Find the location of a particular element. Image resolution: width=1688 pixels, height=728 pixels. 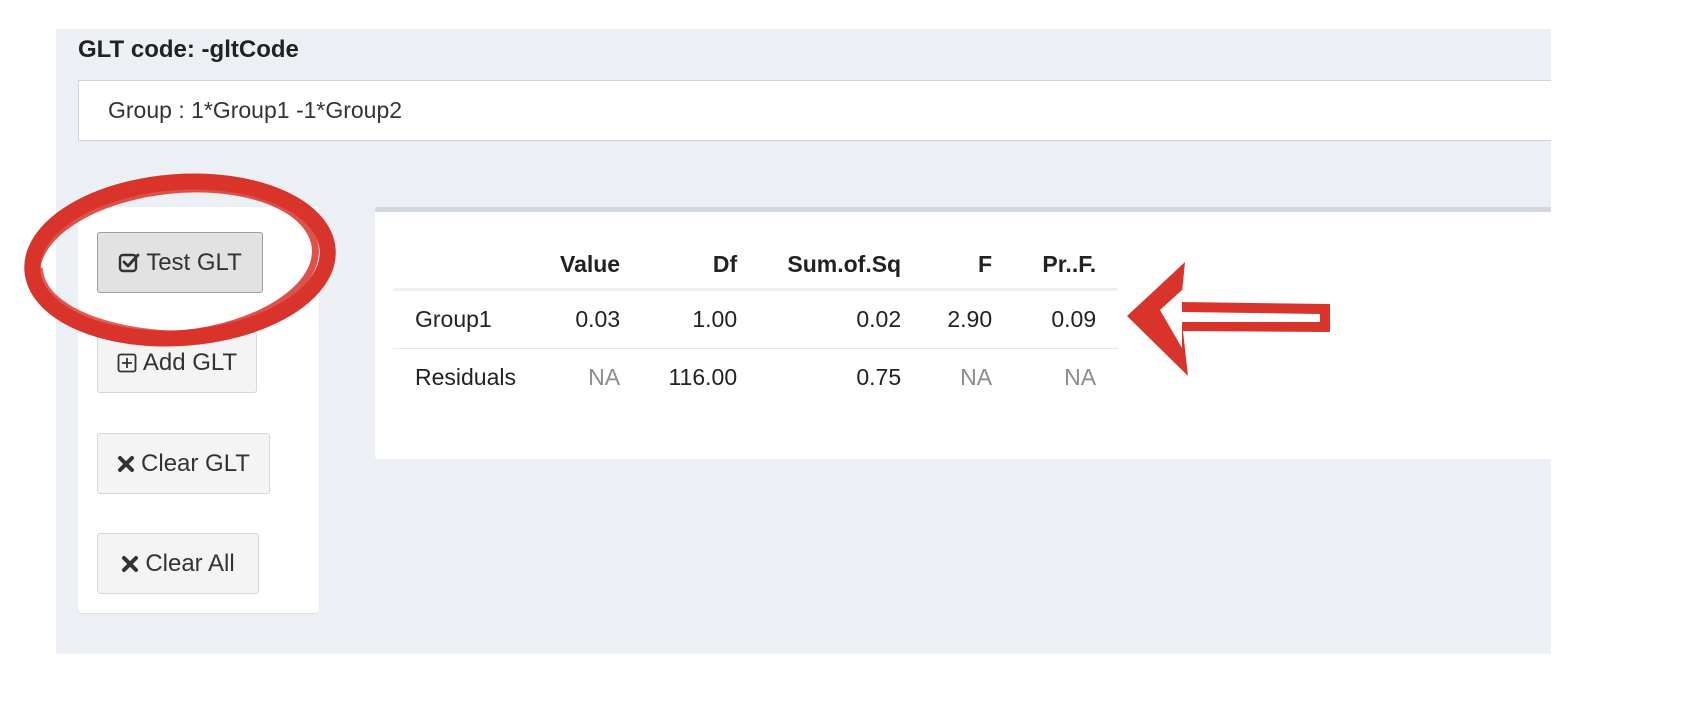

table-row: Residuals NA 116.00 0.75 NA NA is located at coordinates (755, 378).